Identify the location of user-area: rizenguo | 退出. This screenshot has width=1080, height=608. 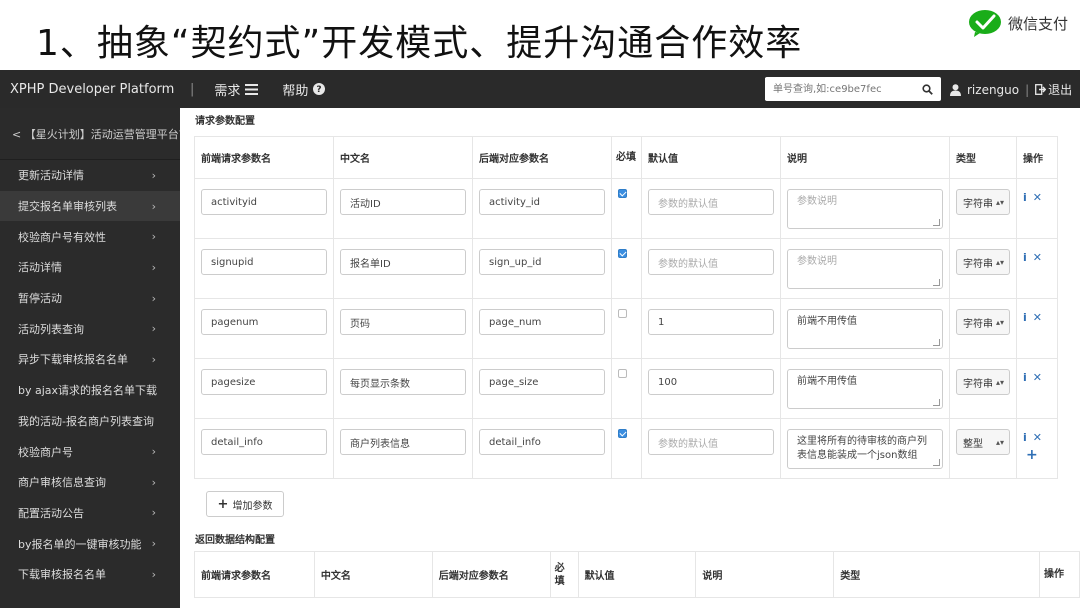
(1011, 89).